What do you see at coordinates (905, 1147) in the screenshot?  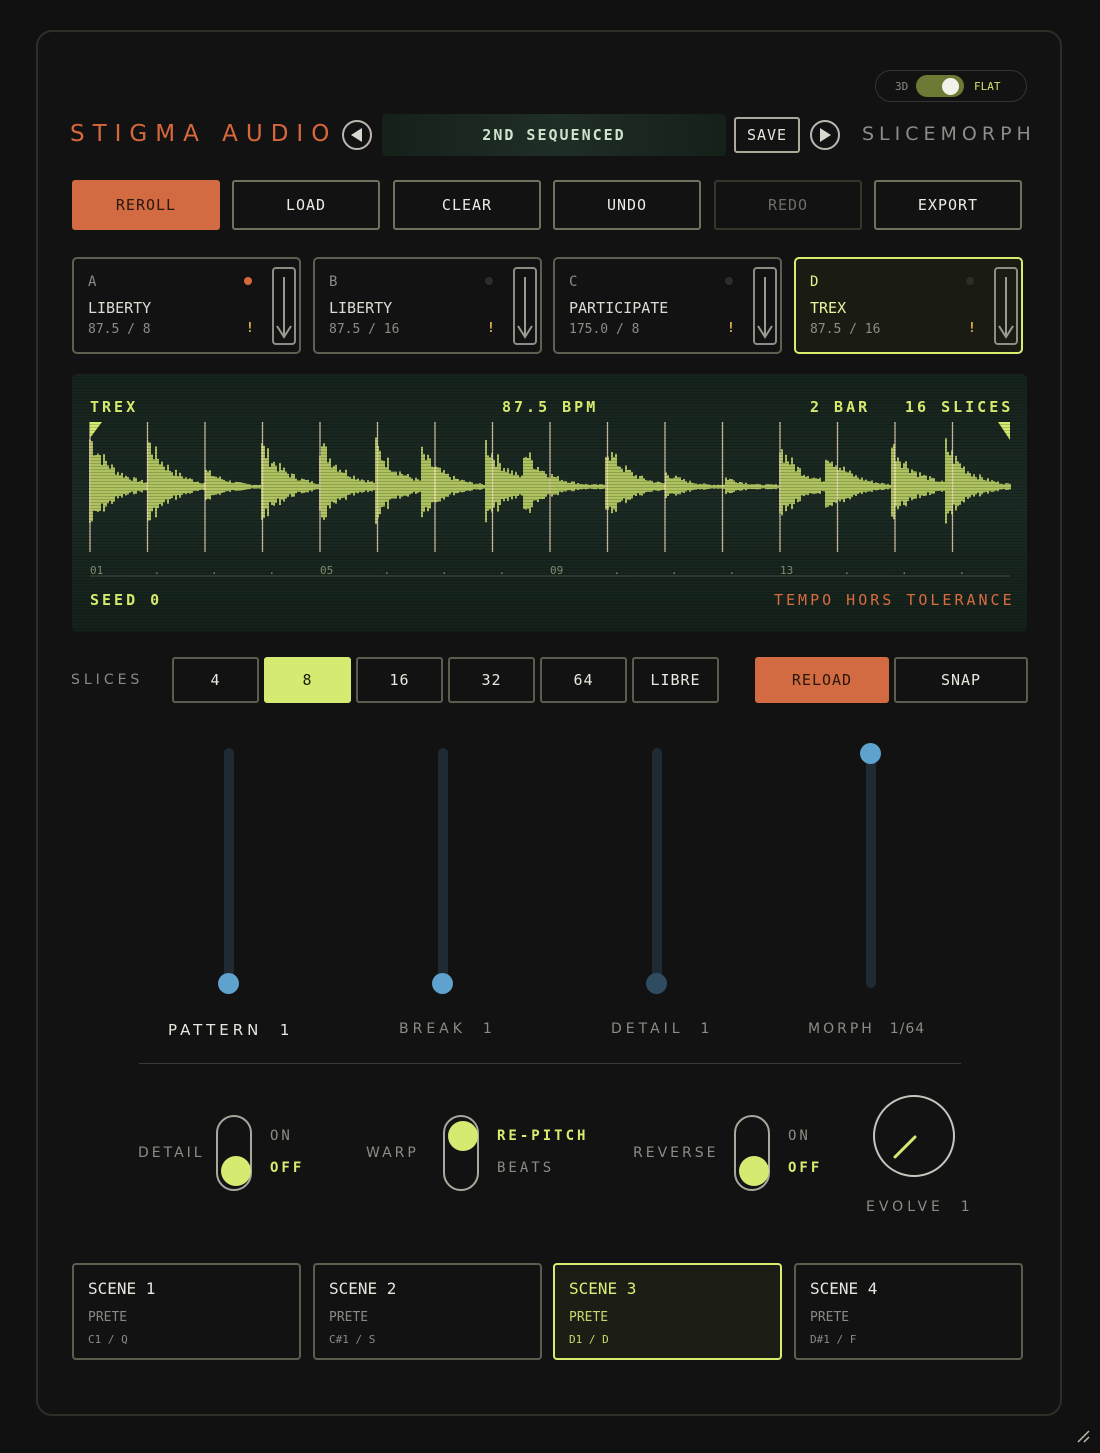 I see `knob-pointer` at bounding box center [905, 1147].